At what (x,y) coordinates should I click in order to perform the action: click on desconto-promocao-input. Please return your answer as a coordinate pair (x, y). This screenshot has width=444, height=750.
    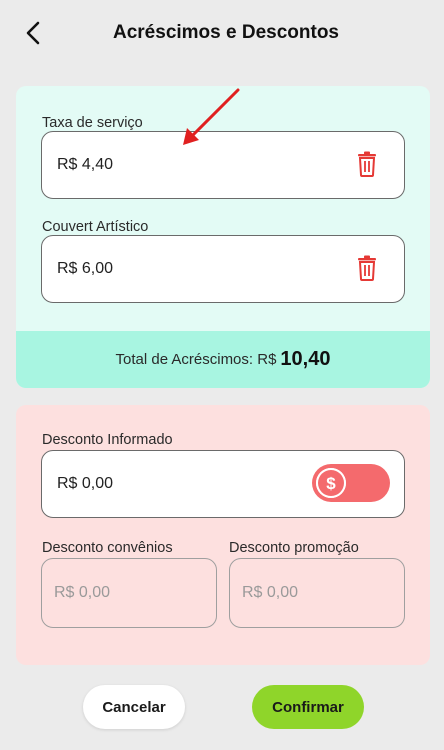
    Looking at the image, I should click on (317, 593).